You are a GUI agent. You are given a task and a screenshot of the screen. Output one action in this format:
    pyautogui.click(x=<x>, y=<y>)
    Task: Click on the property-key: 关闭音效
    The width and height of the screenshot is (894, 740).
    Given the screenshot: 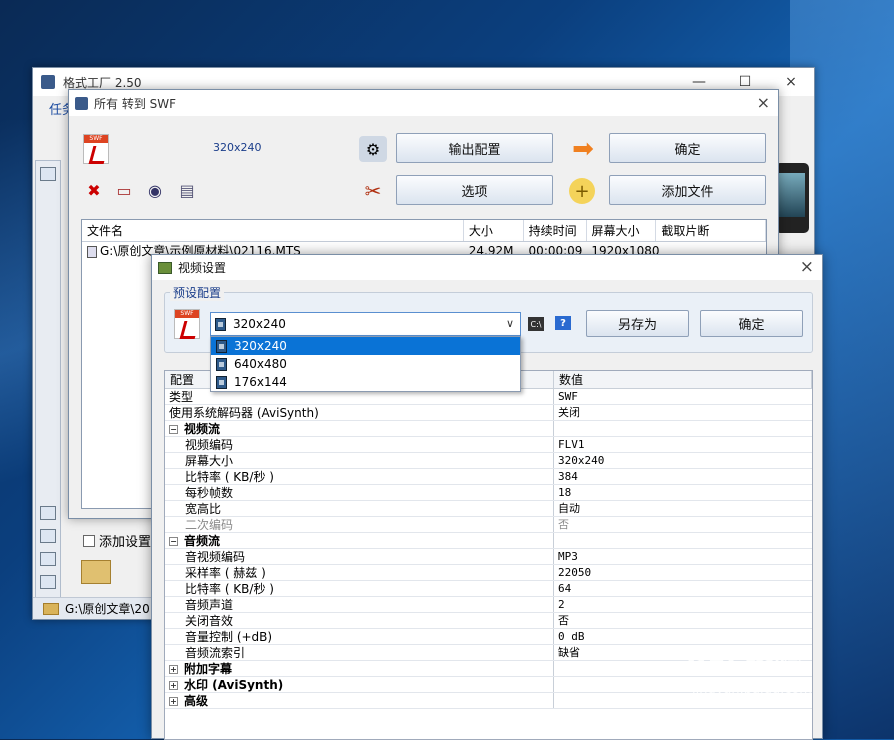 What is the action you would take?
    pyautogui.click(x=209, y=621)
    